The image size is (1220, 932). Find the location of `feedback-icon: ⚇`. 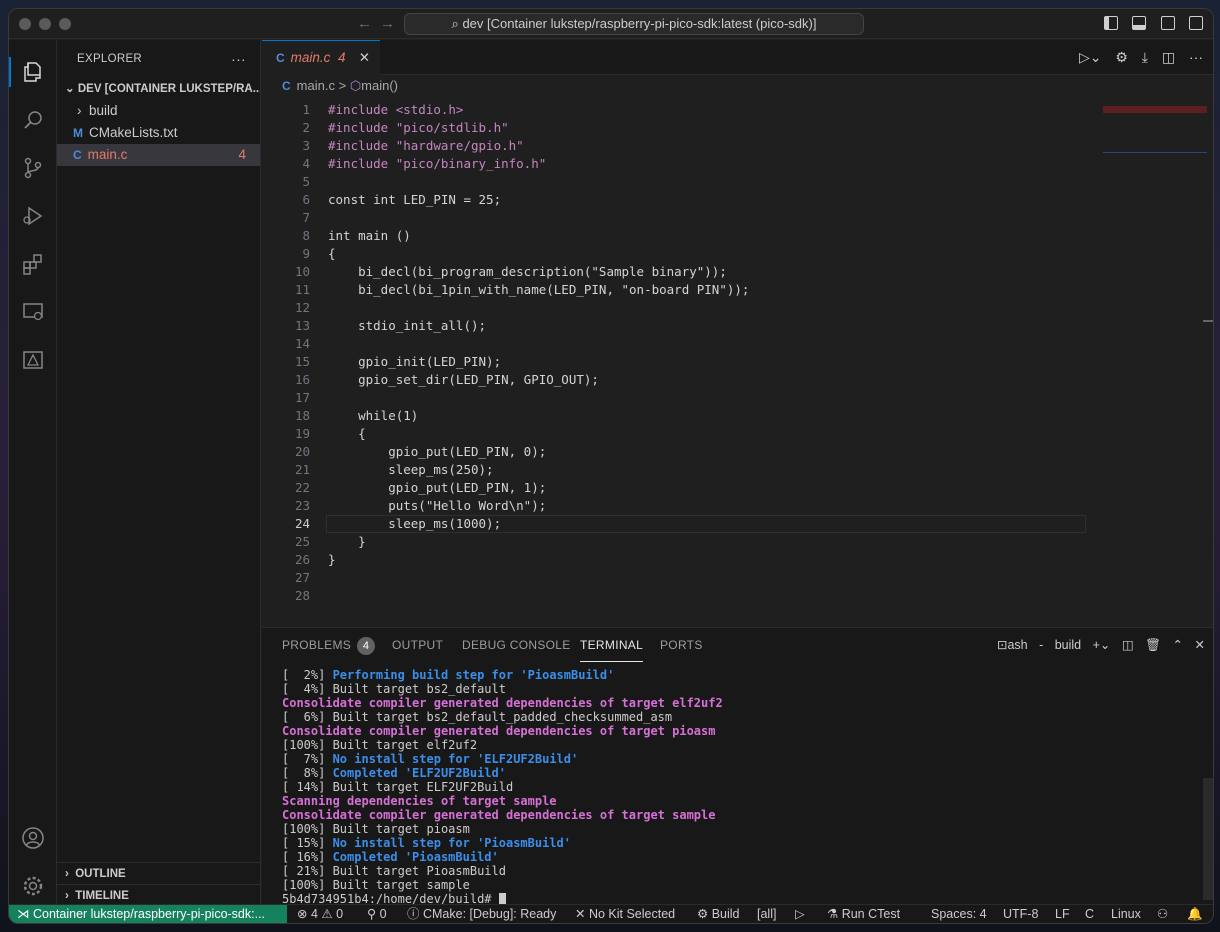

feedback-icon: ⚇ is located at coordinates (1162, 914).